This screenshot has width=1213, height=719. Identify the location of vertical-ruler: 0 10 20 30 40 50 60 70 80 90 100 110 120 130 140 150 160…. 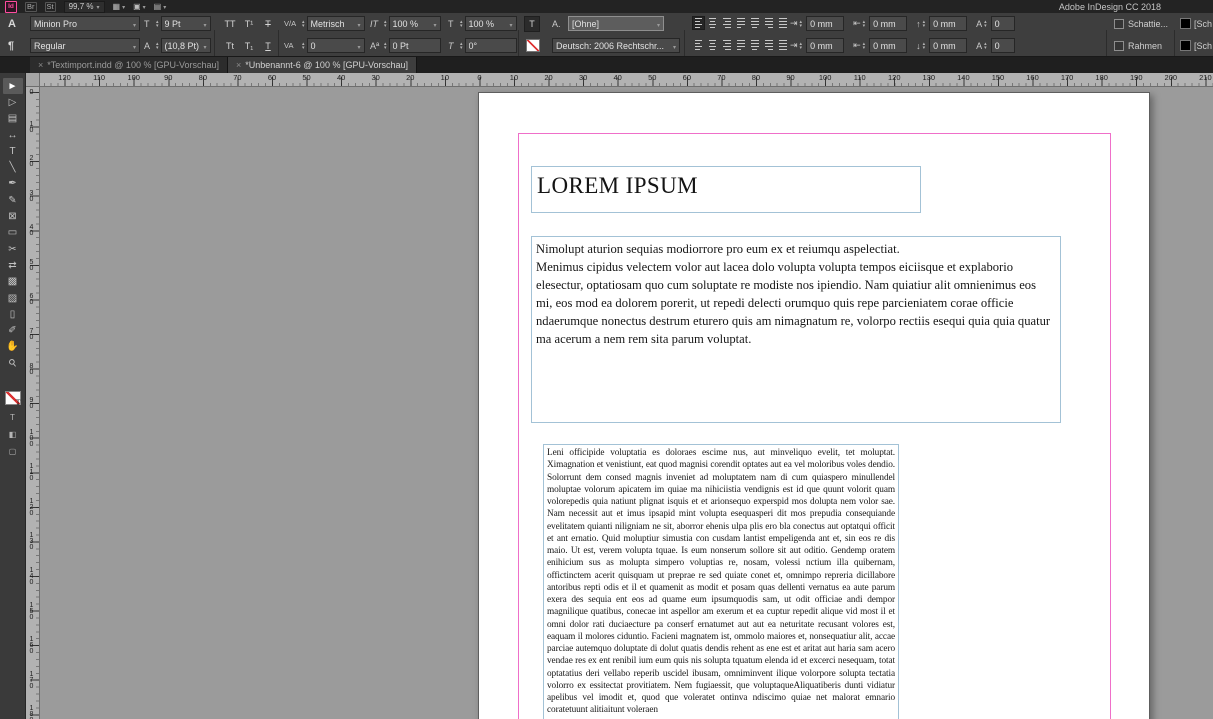
(33, 403).